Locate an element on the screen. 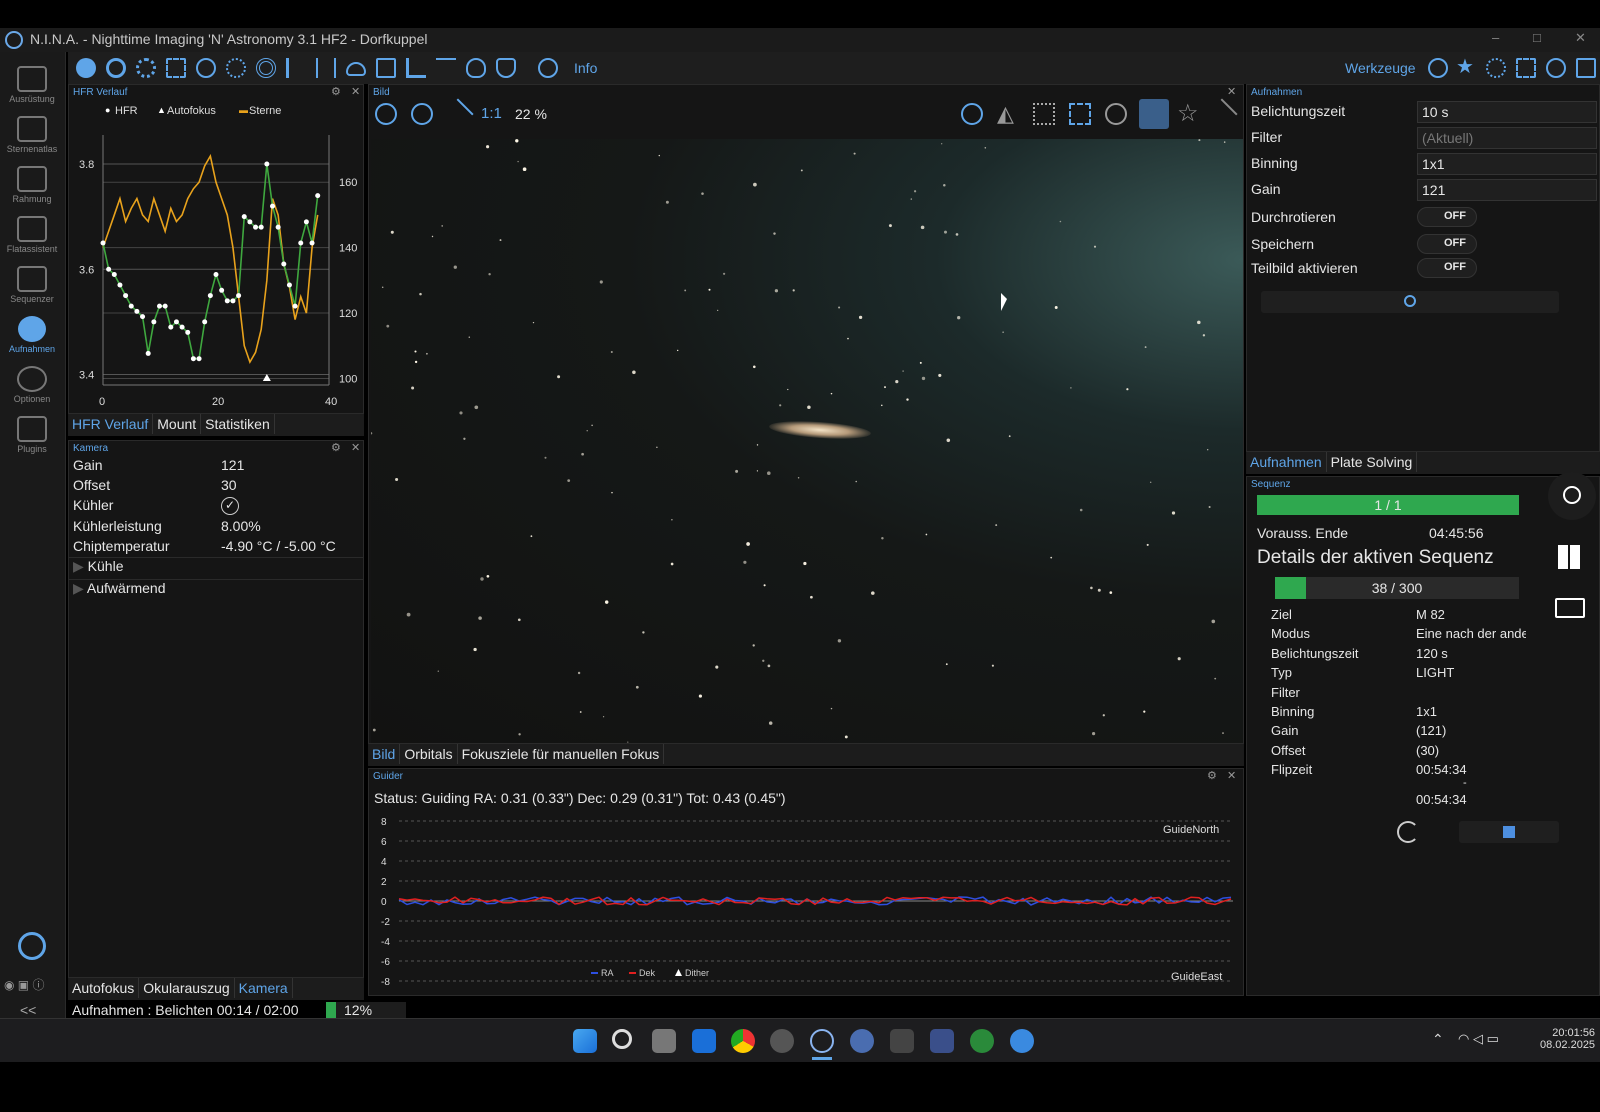 The width and height of the screenshot is (1600, 1112). grid-icon is located at coordinates (1044, 114).